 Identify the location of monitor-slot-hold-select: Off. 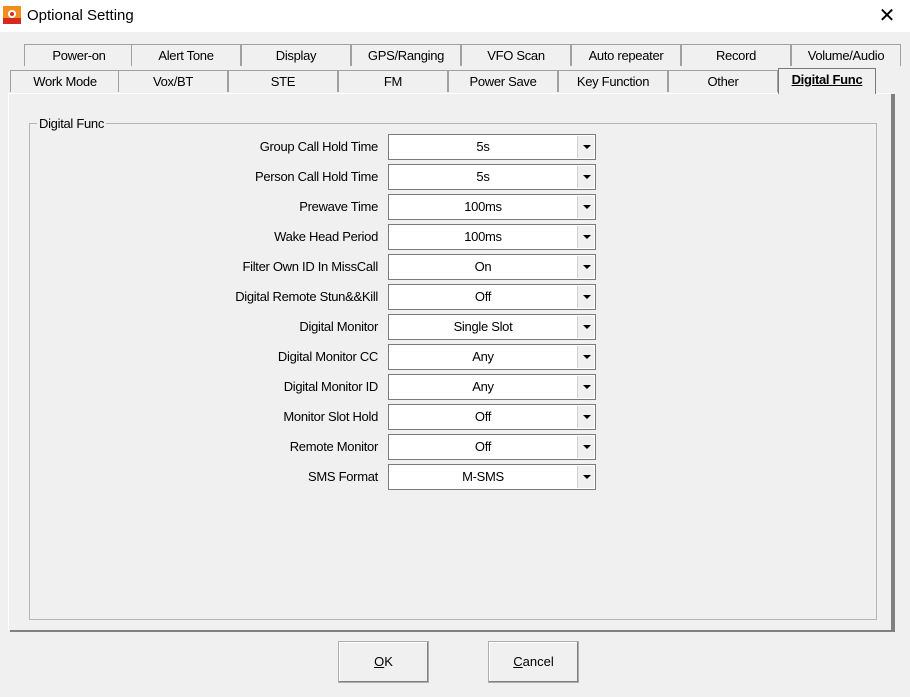
(492, 417).